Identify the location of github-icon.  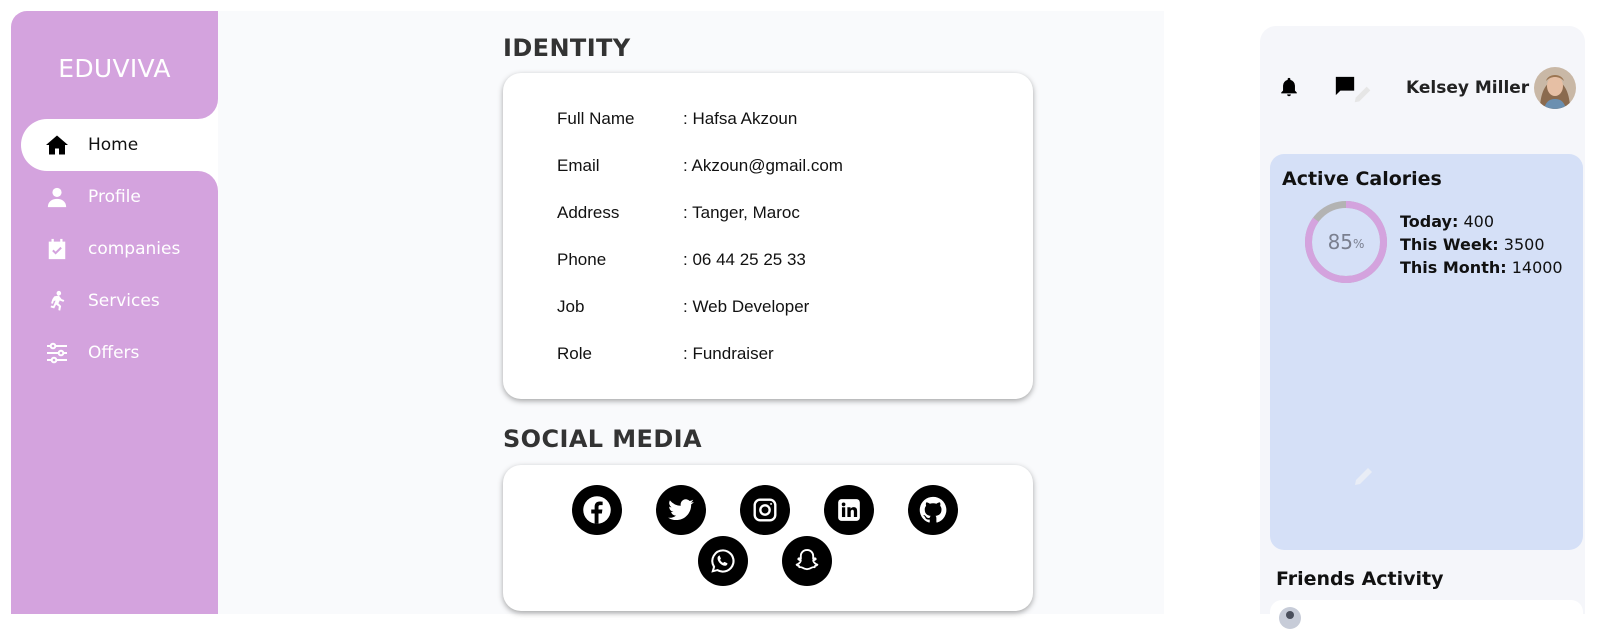
(933, 510).